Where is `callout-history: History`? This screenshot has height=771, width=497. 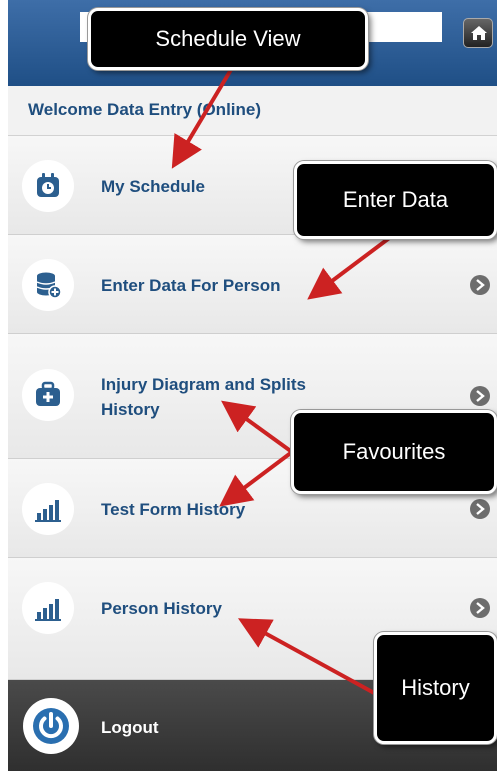
callout-history: History is located at coordinates (435, 688).